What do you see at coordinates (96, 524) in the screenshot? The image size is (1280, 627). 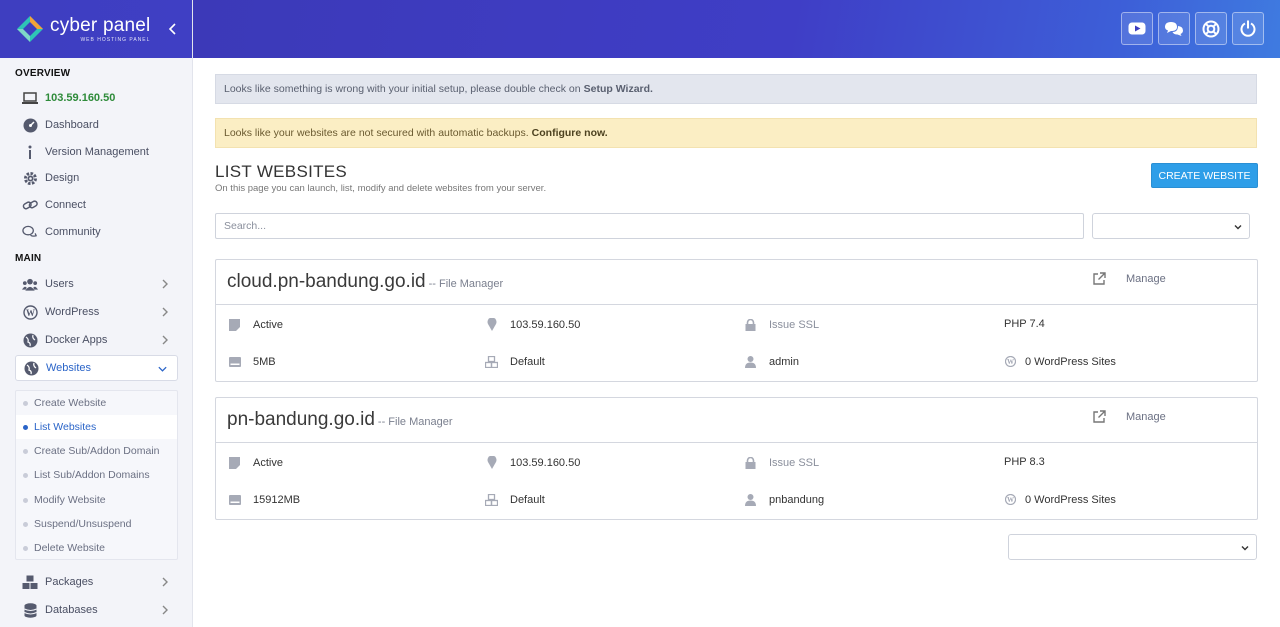 I see `submenu-suspend-unsuspend: Suspend/Unsuspend` at bounding box center [96, 524].